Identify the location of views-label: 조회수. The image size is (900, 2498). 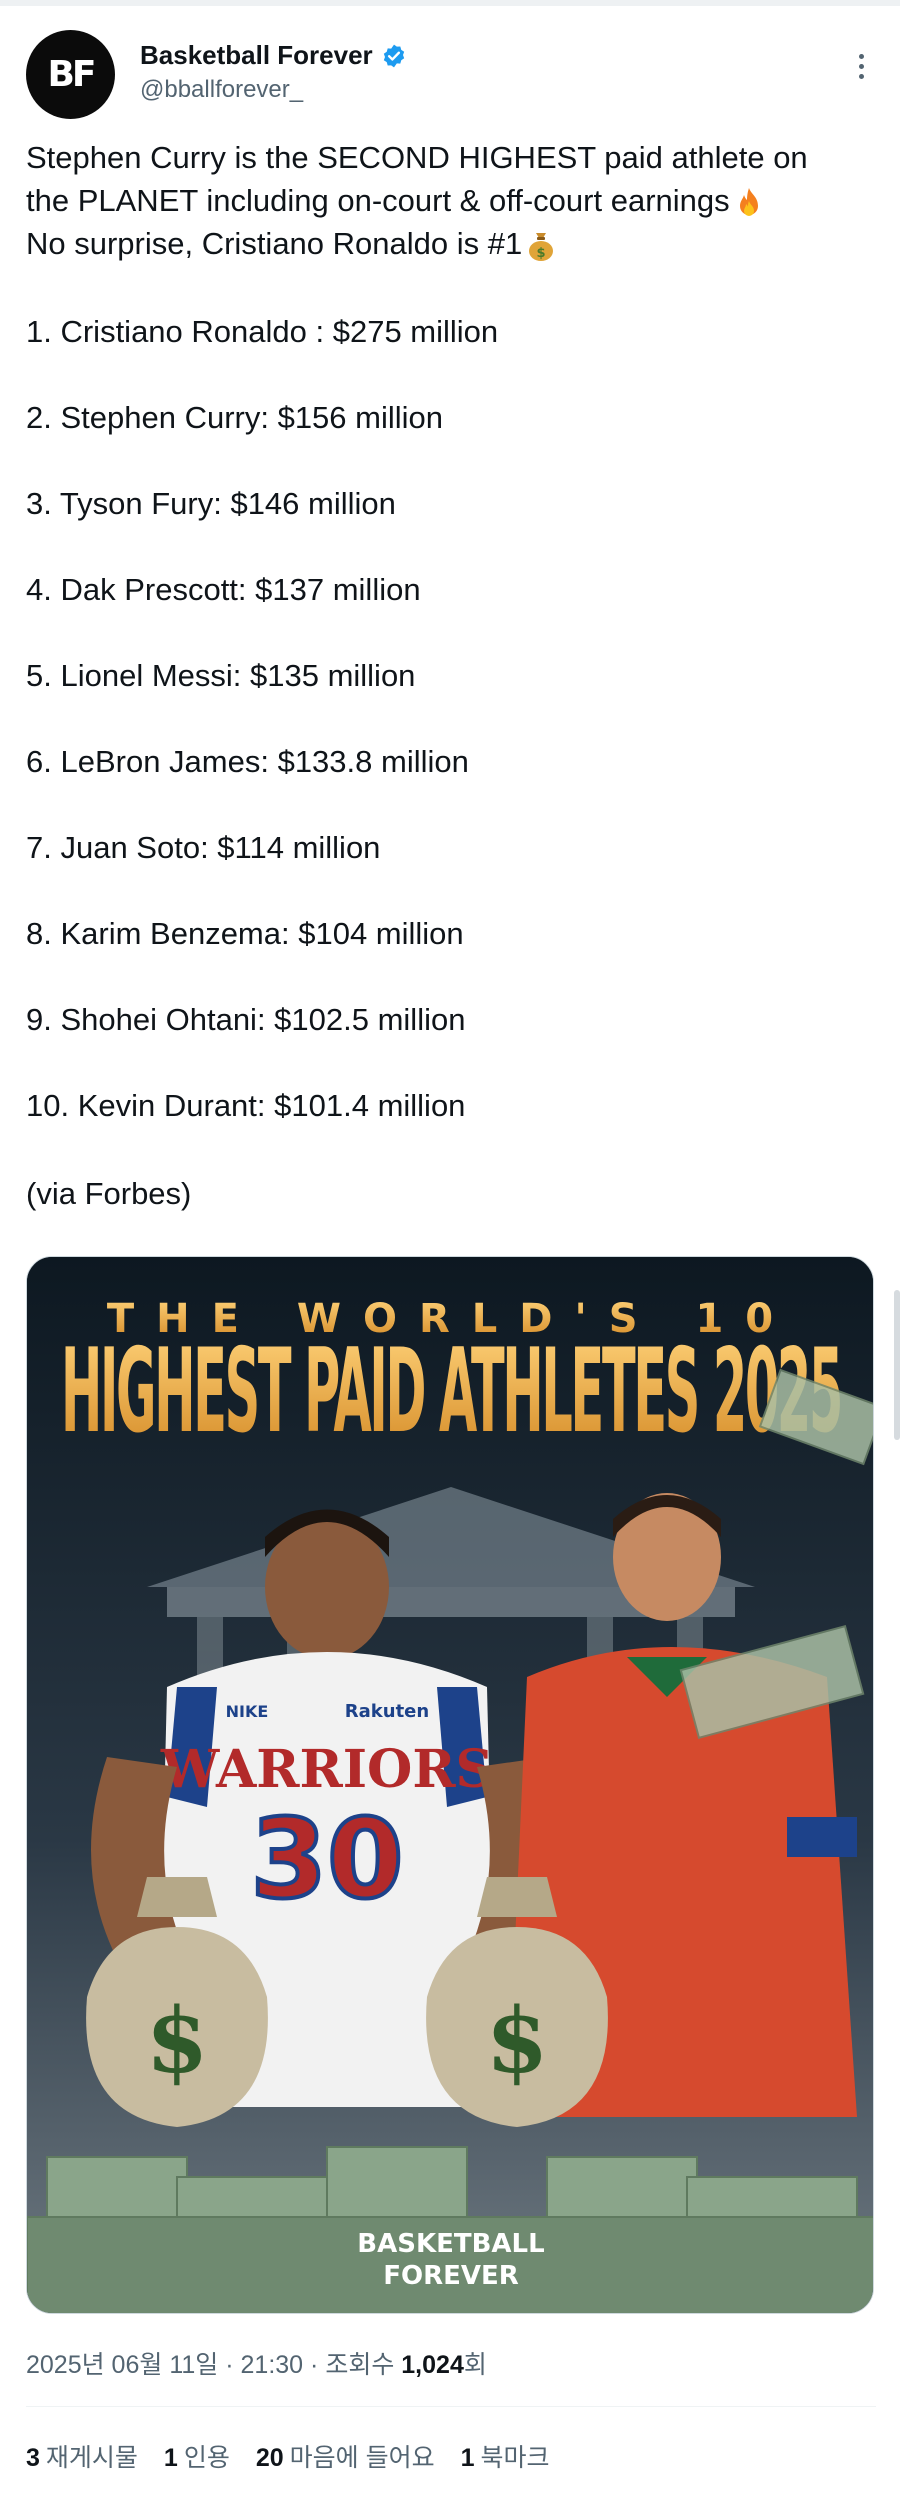
(360, 2365).